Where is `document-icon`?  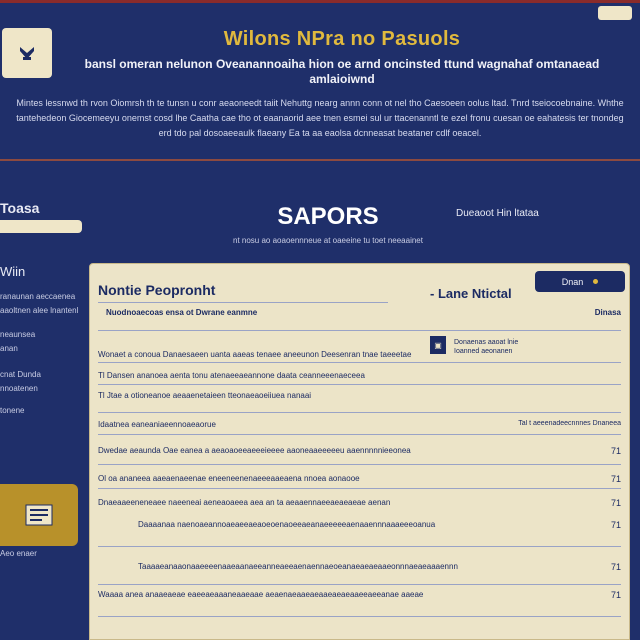 document-icon is located at coordinates (39, 515).